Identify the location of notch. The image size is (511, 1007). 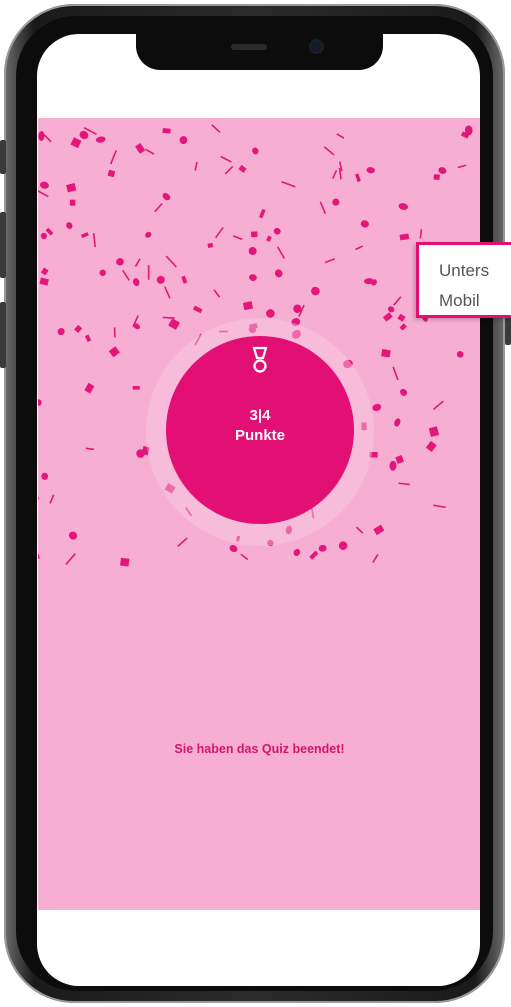
(259, 52).